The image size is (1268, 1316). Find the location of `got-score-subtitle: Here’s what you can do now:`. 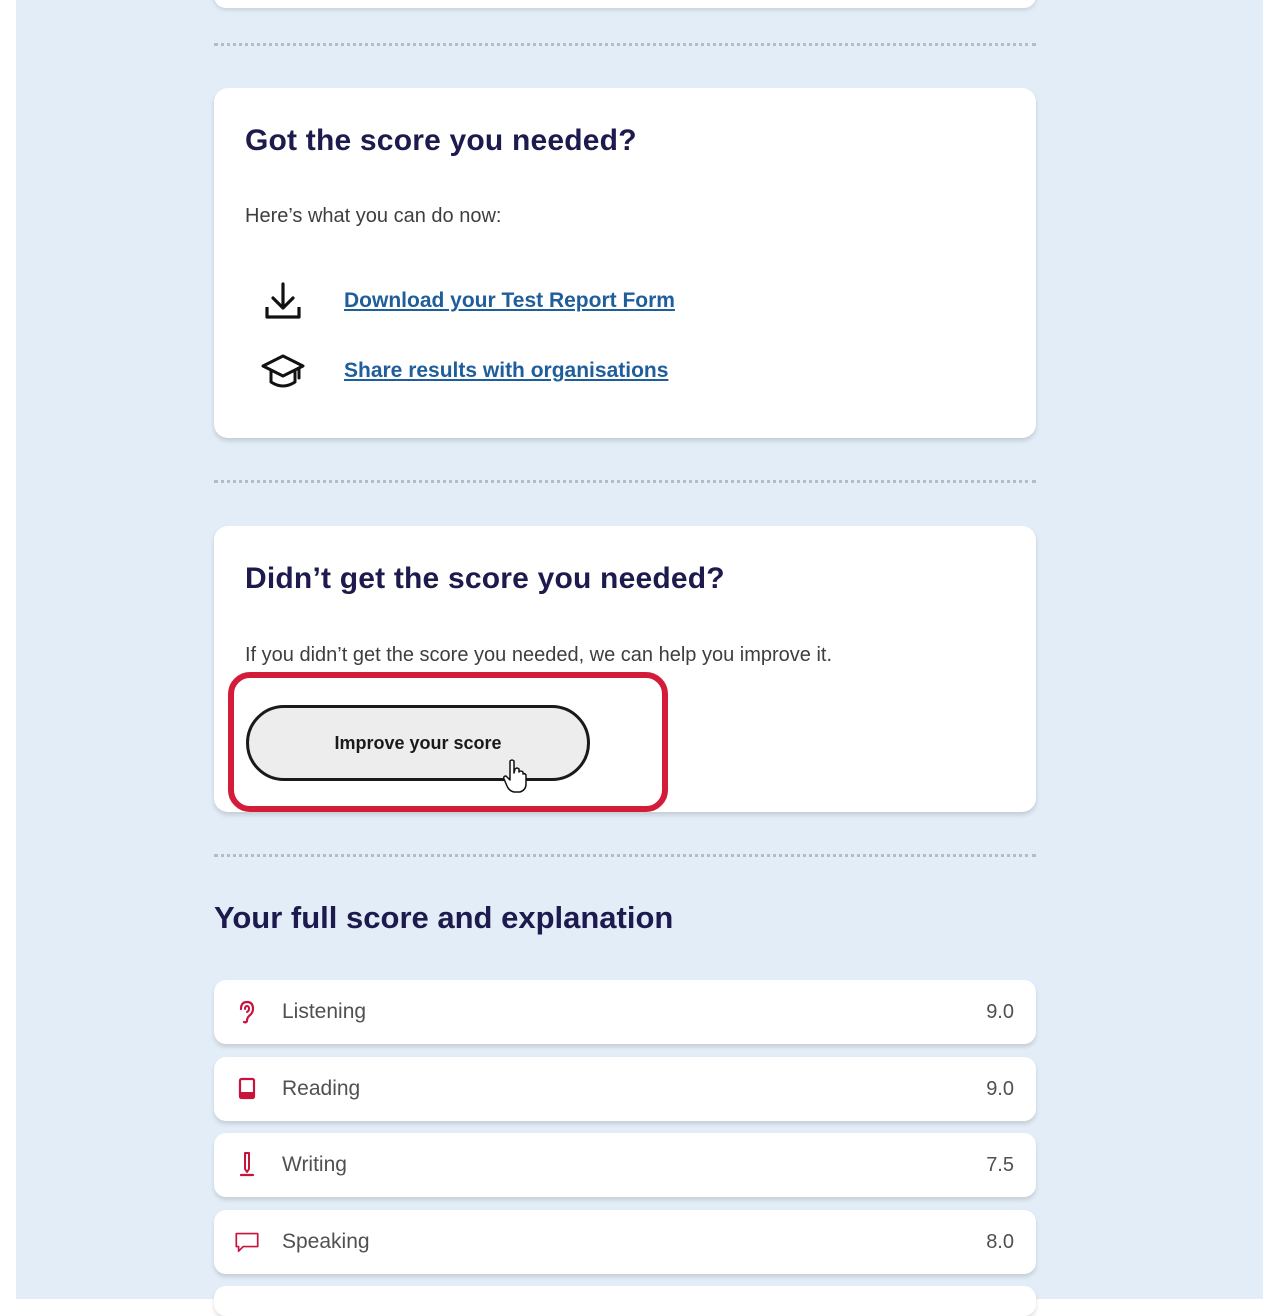

got-score-subtitle: Here’s what you can do now: is located at coordinates (373, 216).